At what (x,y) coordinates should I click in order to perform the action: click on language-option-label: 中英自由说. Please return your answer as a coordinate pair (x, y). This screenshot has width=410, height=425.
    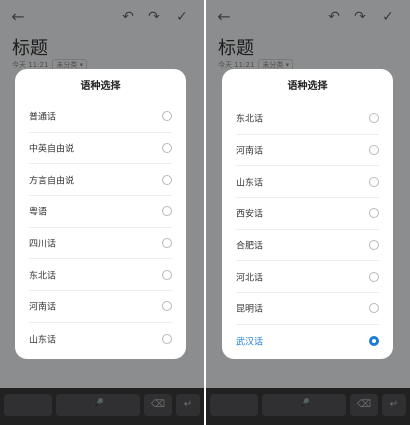
    Looking at the image, I should click on (52, 149).